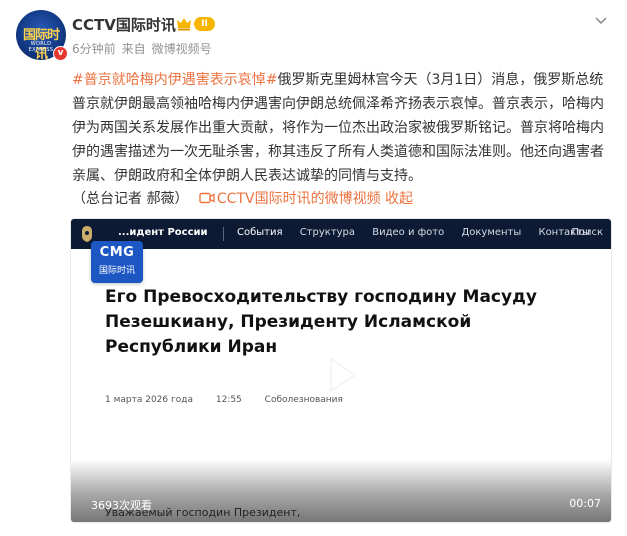  What do you see at coordinates (94, 49) in the screenshot?
I see `post-time: 6分钟前` at bounding box center [94, 49].